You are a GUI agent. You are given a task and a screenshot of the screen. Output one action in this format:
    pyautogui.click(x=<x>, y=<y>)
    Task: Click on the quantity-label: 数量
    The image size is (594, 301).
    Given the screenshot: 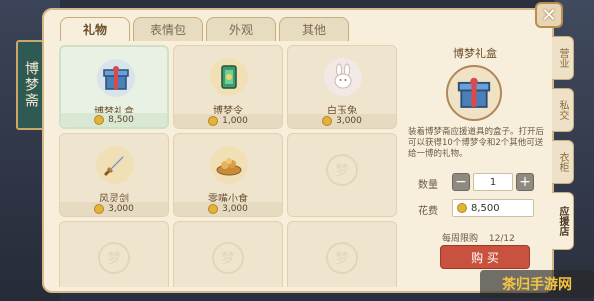 What is the action you would take?
    pyautogui.click(x=428, y=185)
    